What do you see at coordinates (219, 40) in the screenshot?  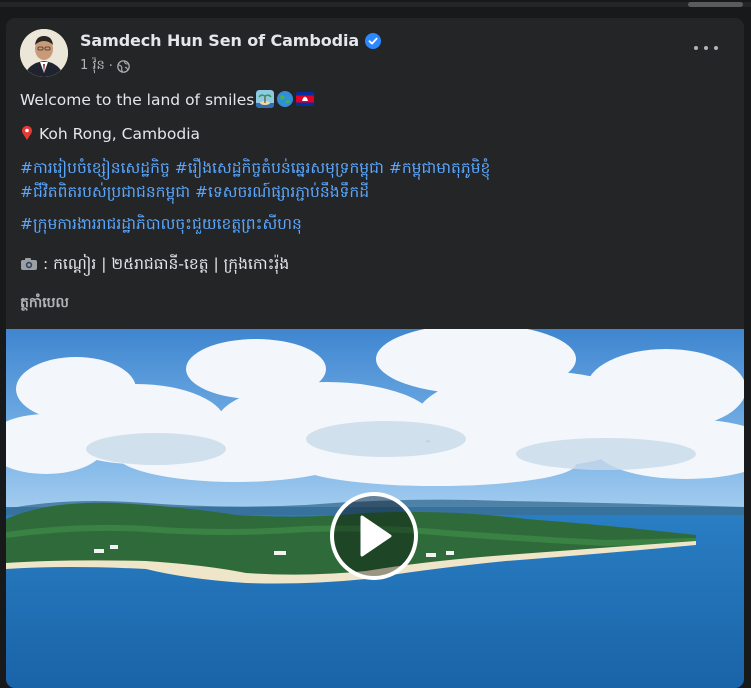 I see `author-name: Samdech Hun Sen of Cambodia` at bounding box center [219, 40].